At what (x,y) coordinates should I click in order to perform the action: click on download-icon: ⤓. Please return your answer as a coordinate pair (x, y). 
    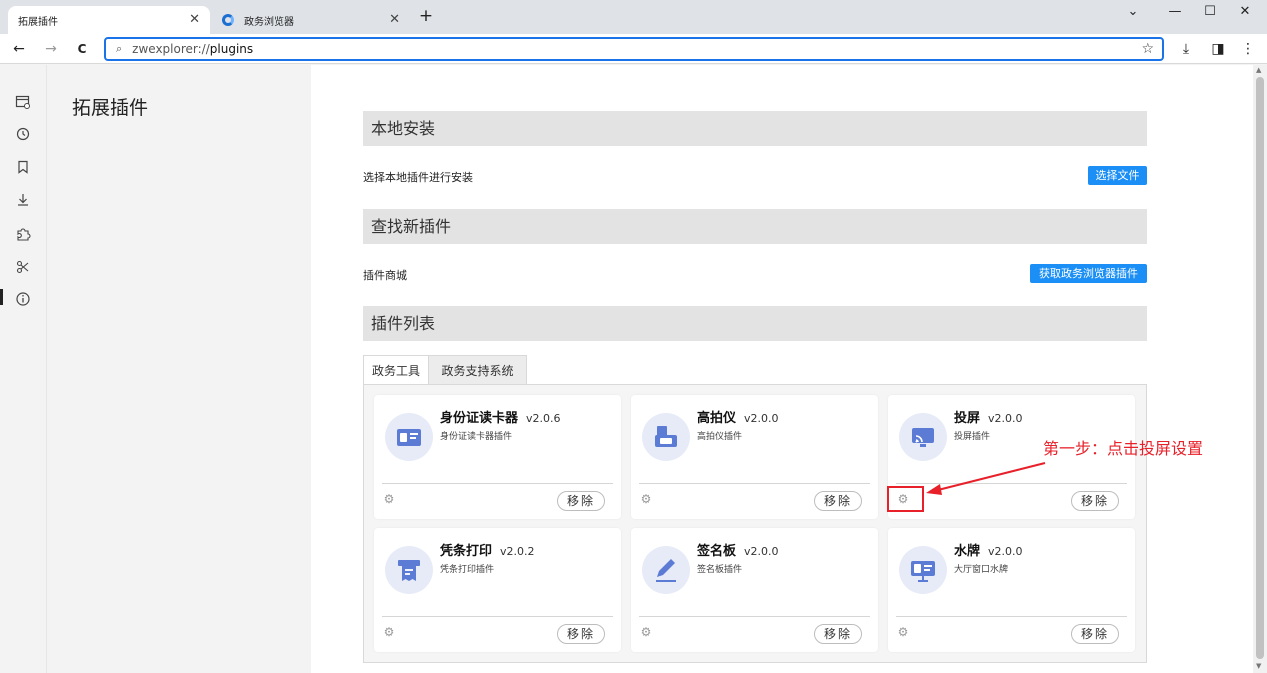
    Looking at the image, I should click on (1186, 49).